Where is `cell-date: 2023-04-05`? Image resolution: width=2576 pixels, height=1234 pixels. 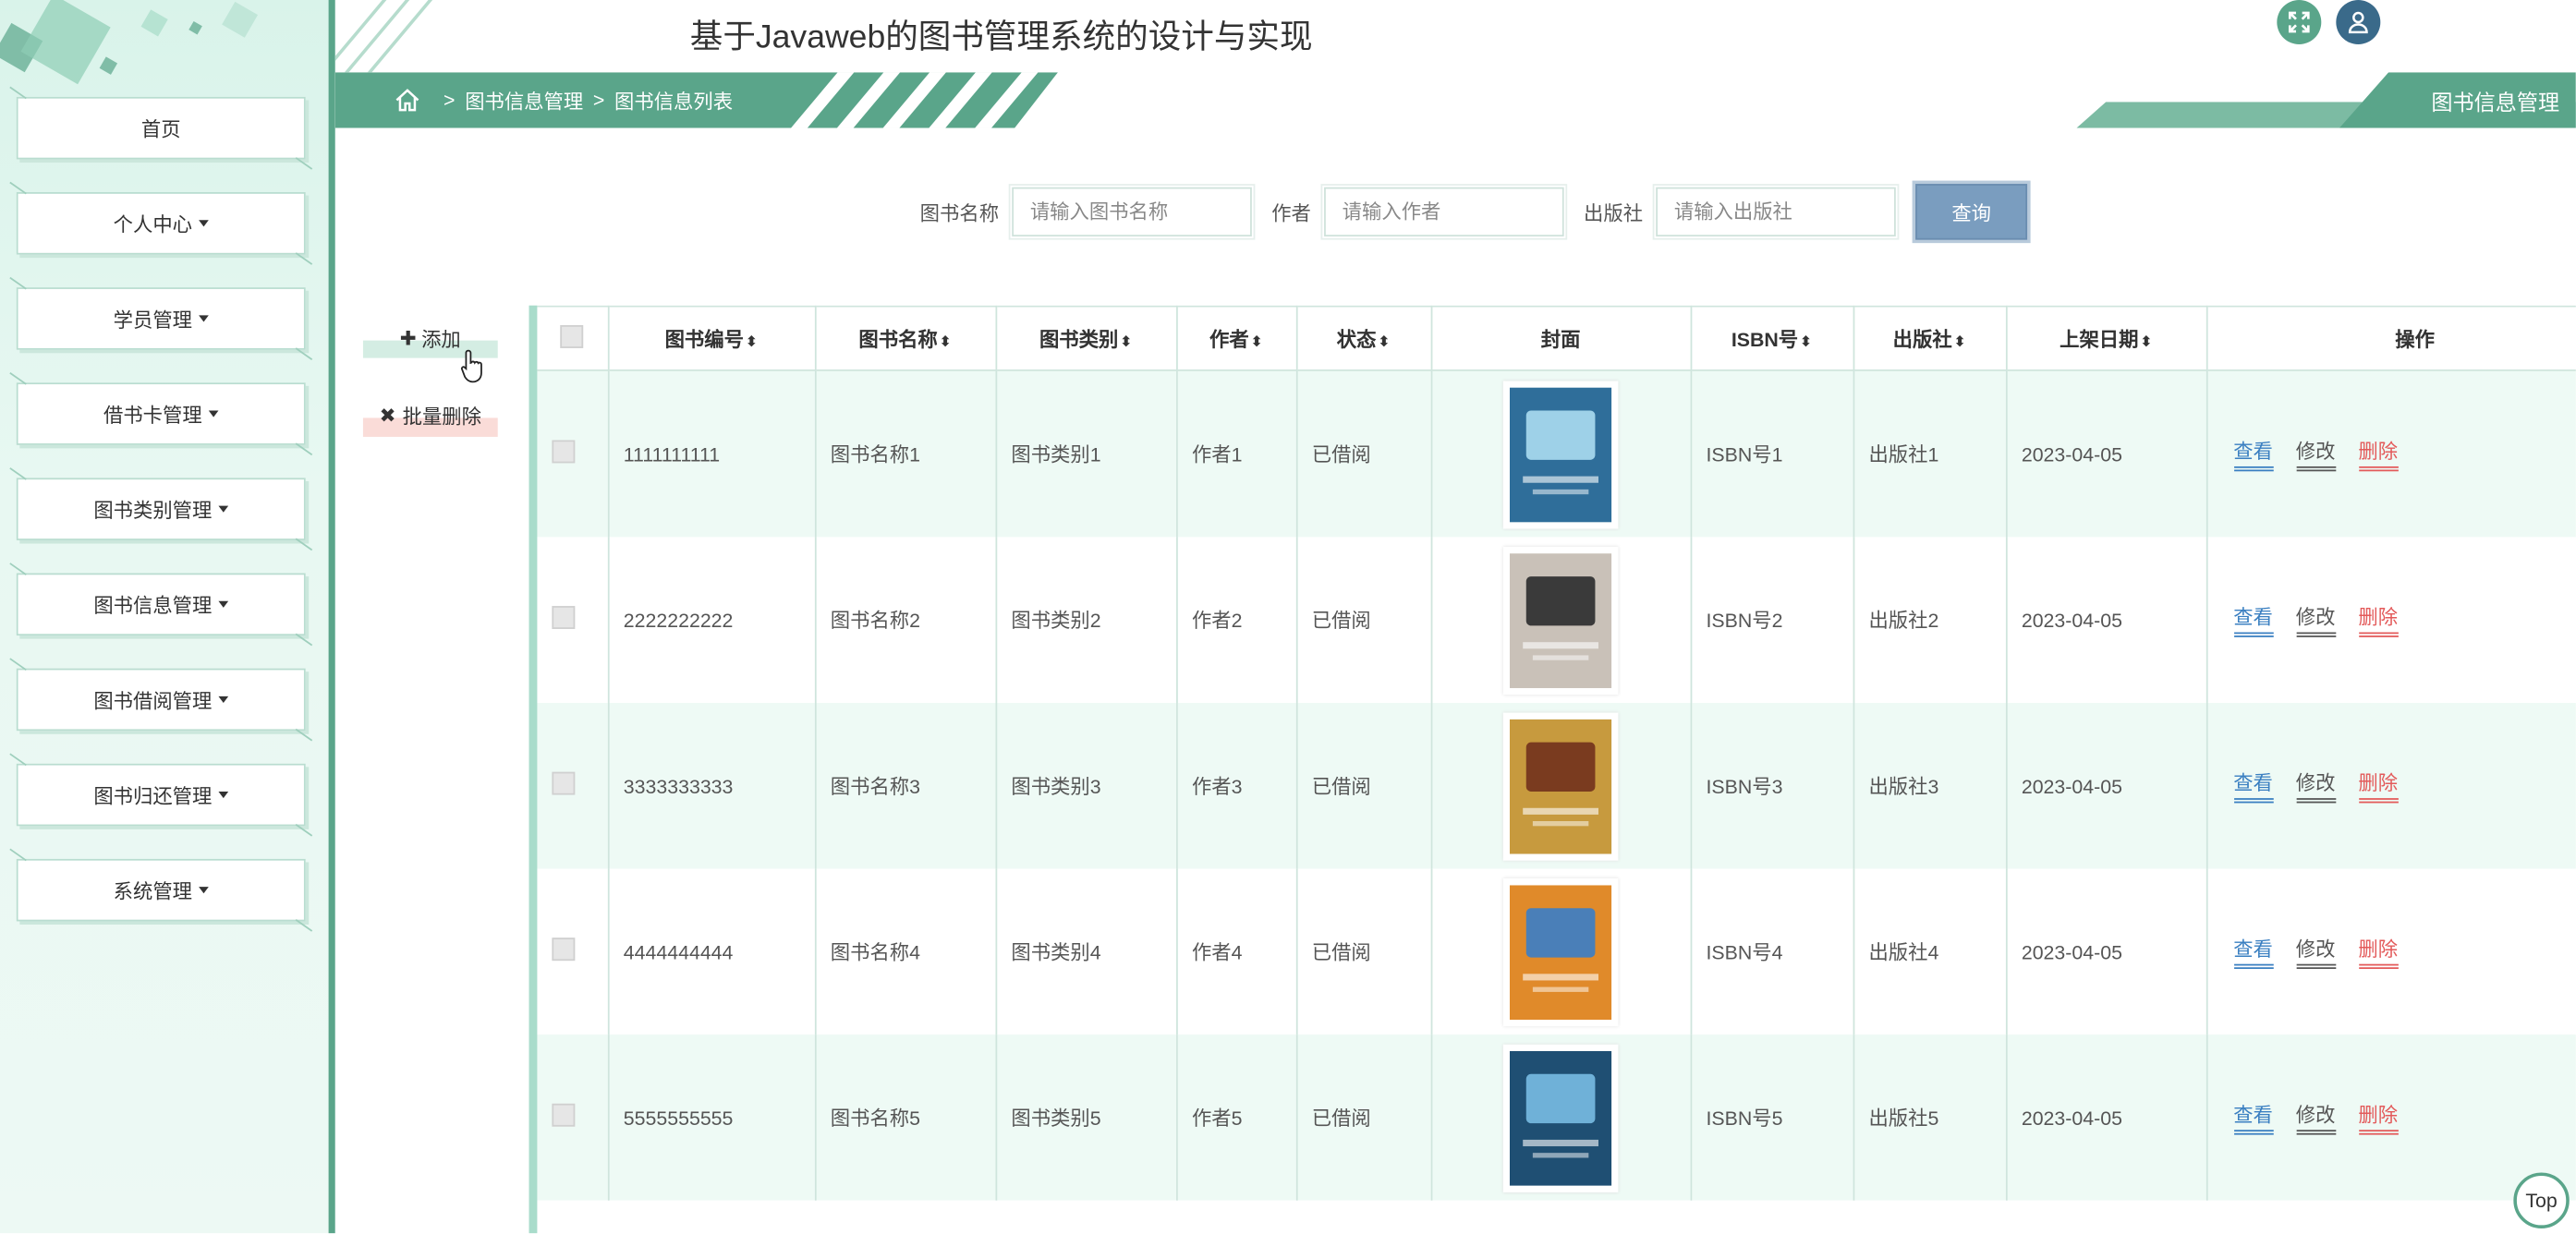 cell-date: 2023-04-05 is located at coordinates (2106, 951).